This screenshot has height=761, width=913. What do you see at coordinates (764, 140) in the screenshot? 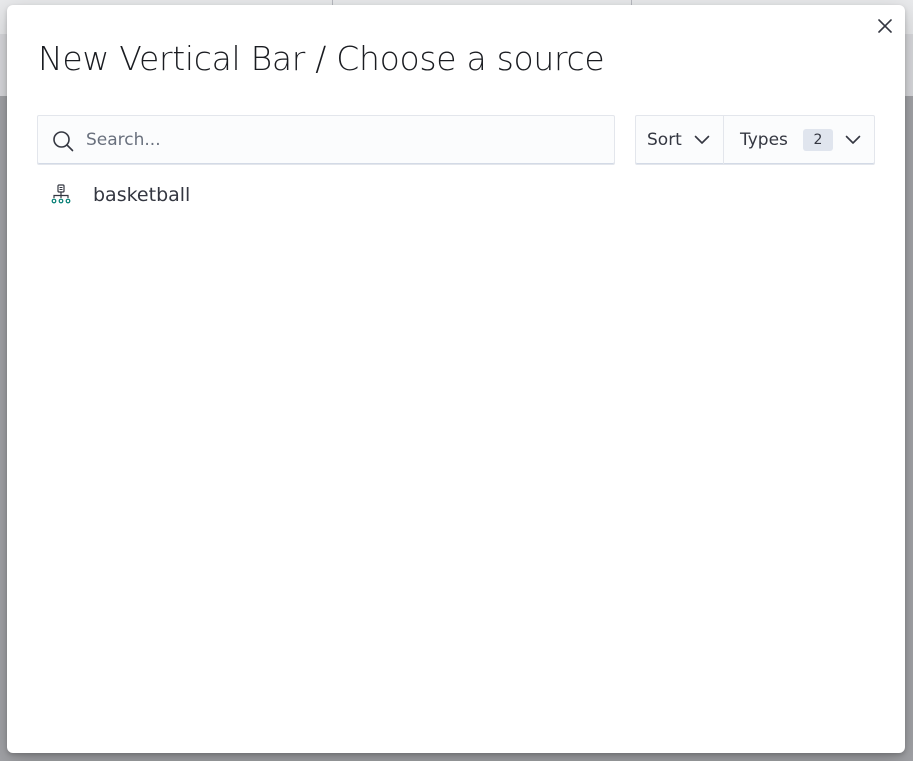
I see `types-label: Types` at bounding box center [764, 140].